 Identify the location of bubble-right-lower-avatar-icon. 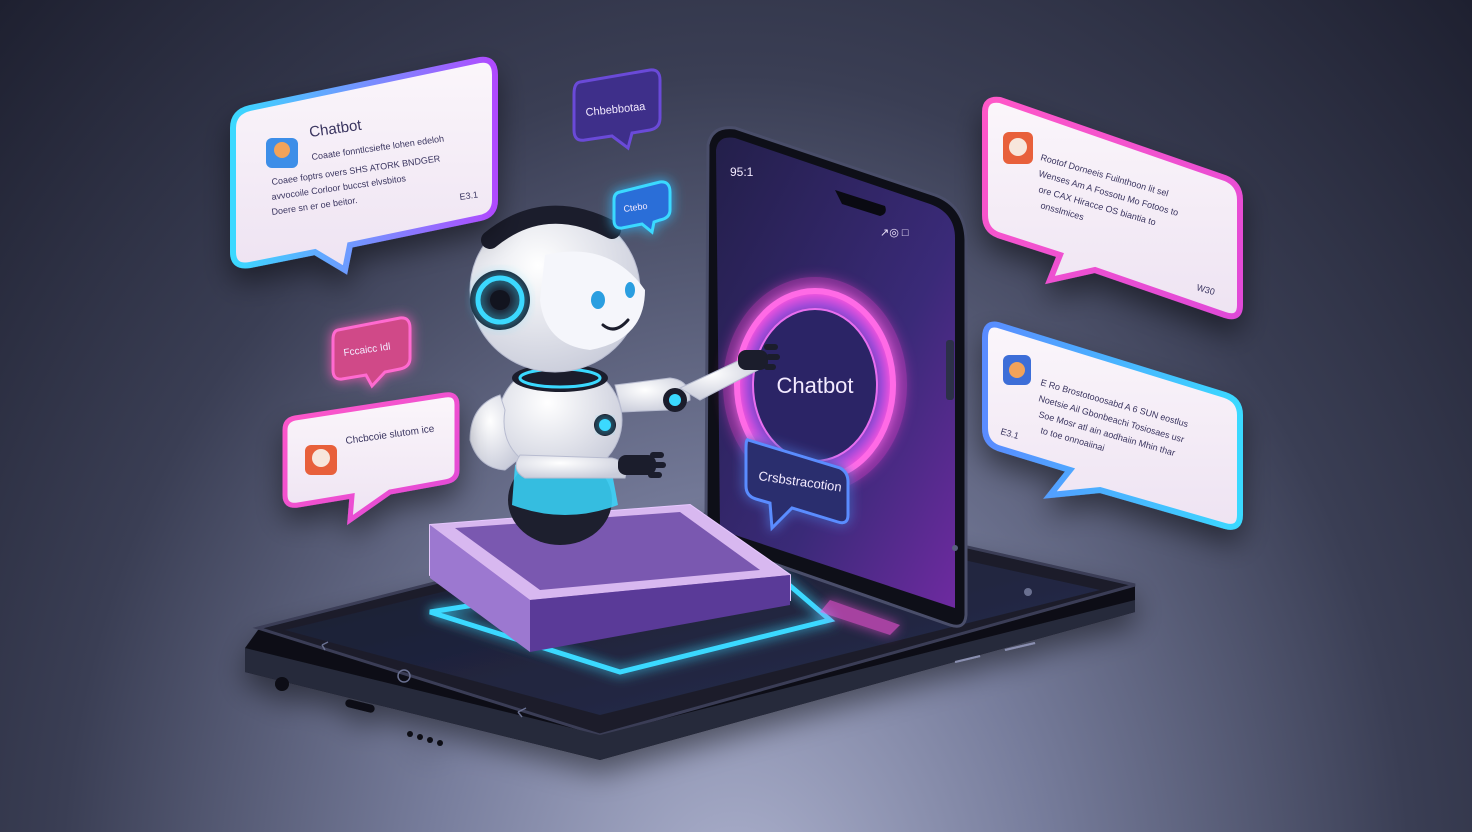
(1017, 370).